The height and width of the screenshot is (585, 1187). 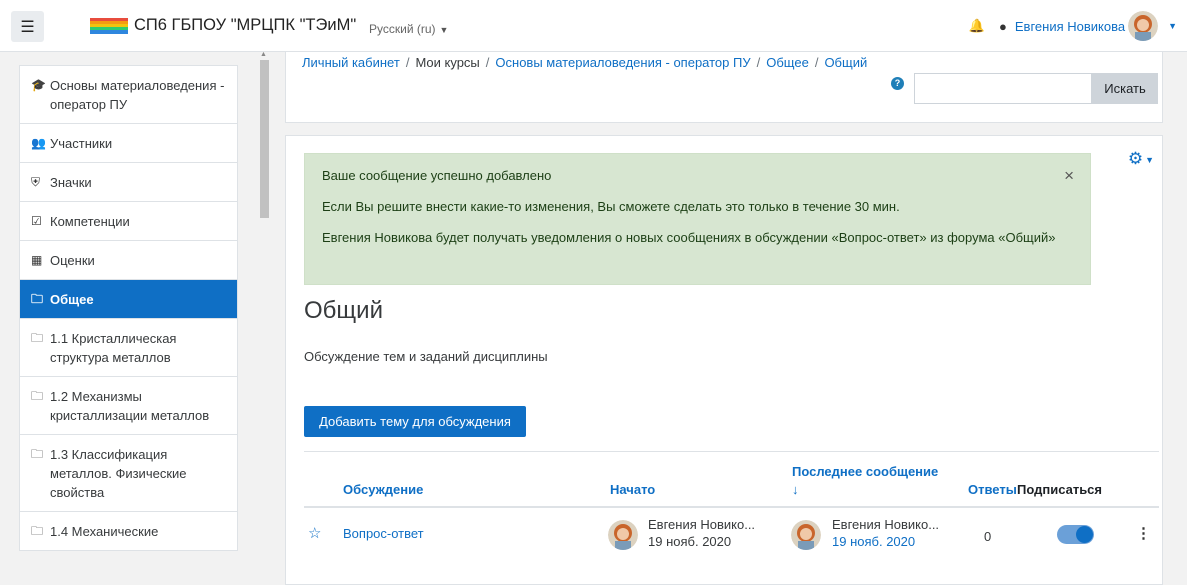 I want to click on sidebar-item-section-1-2: 🗀 1.2 Механизмы кристаллизации металлов, so click(x=128, y=406).